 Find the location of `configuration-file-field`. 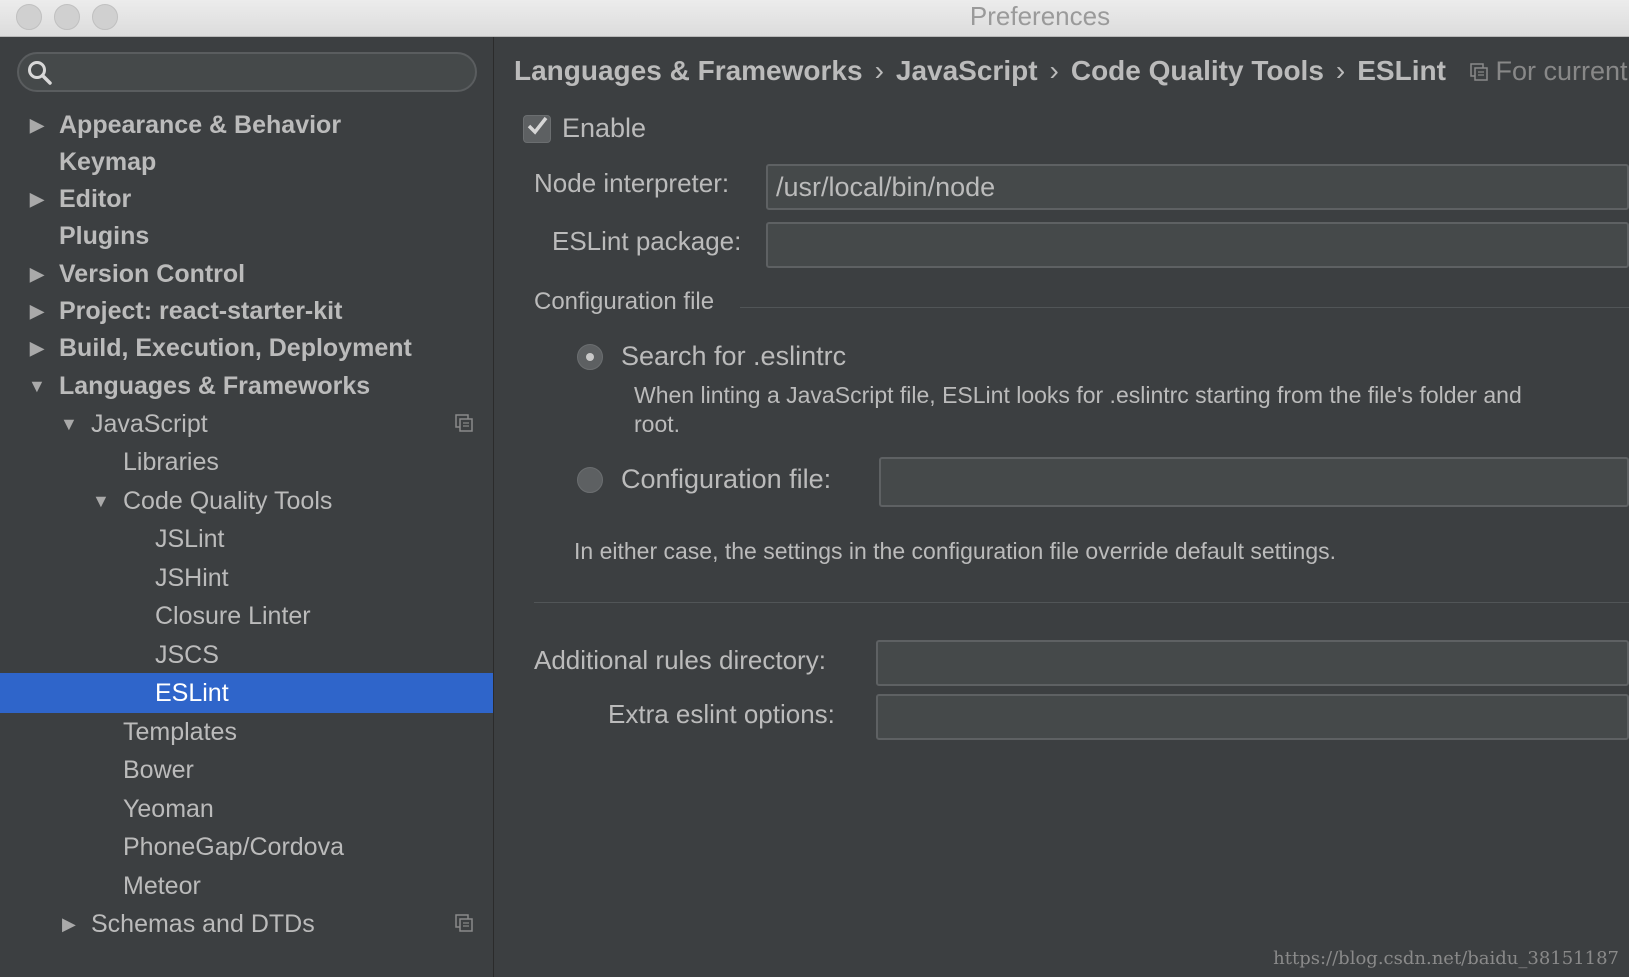

configuration-file-field is located at coordinates (1254, 482).